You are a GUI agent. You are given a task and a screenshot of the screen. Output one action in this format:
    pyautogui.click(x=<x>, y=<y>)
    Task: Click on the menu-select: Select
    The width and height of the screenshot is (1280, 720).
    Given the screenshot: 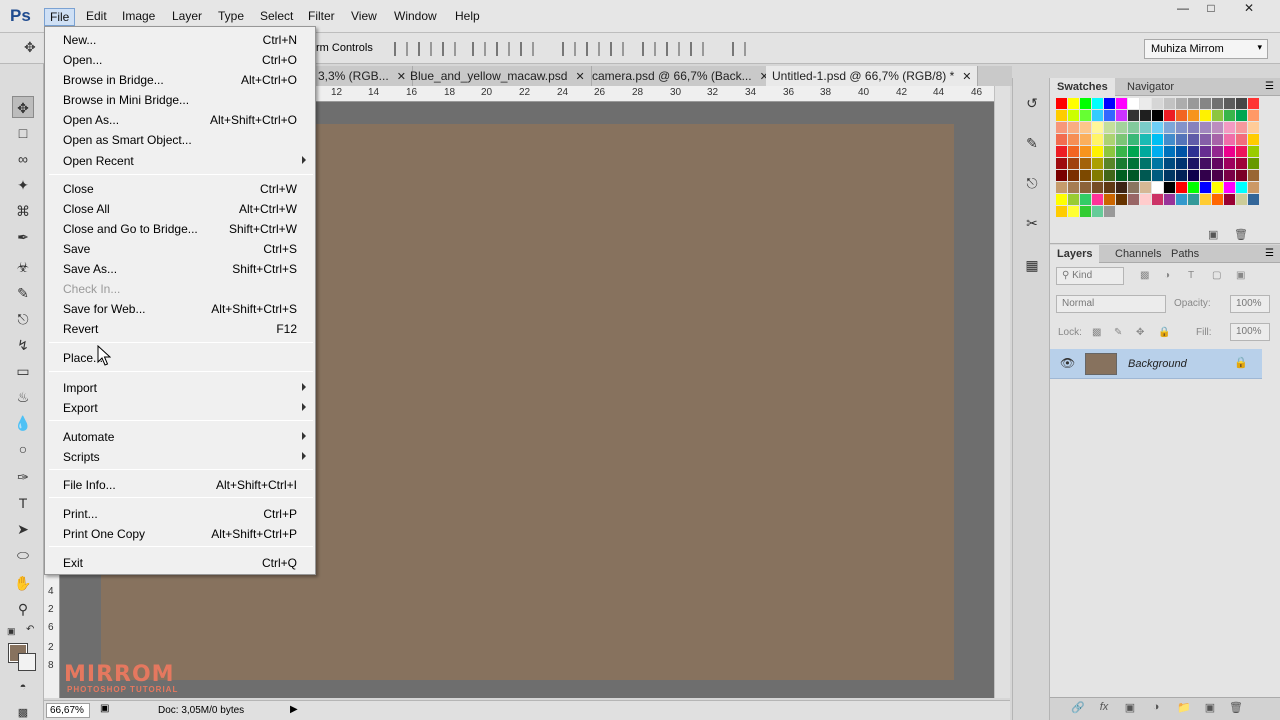 What is the action you would take?
    pyautogui.click(x=276, y=17)
    